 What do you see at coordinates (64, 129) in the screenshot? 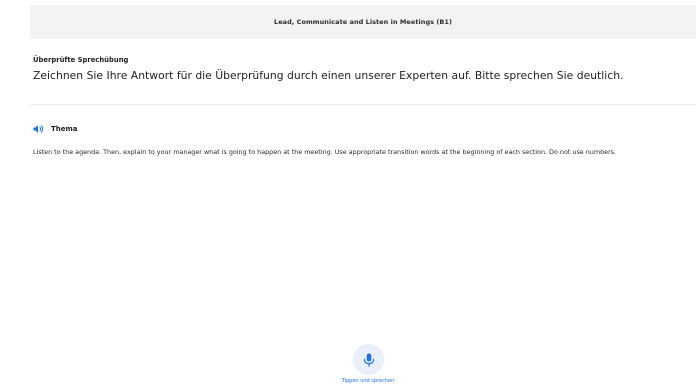
I see `topic-title: Thema` at bounding box center [64, 129].